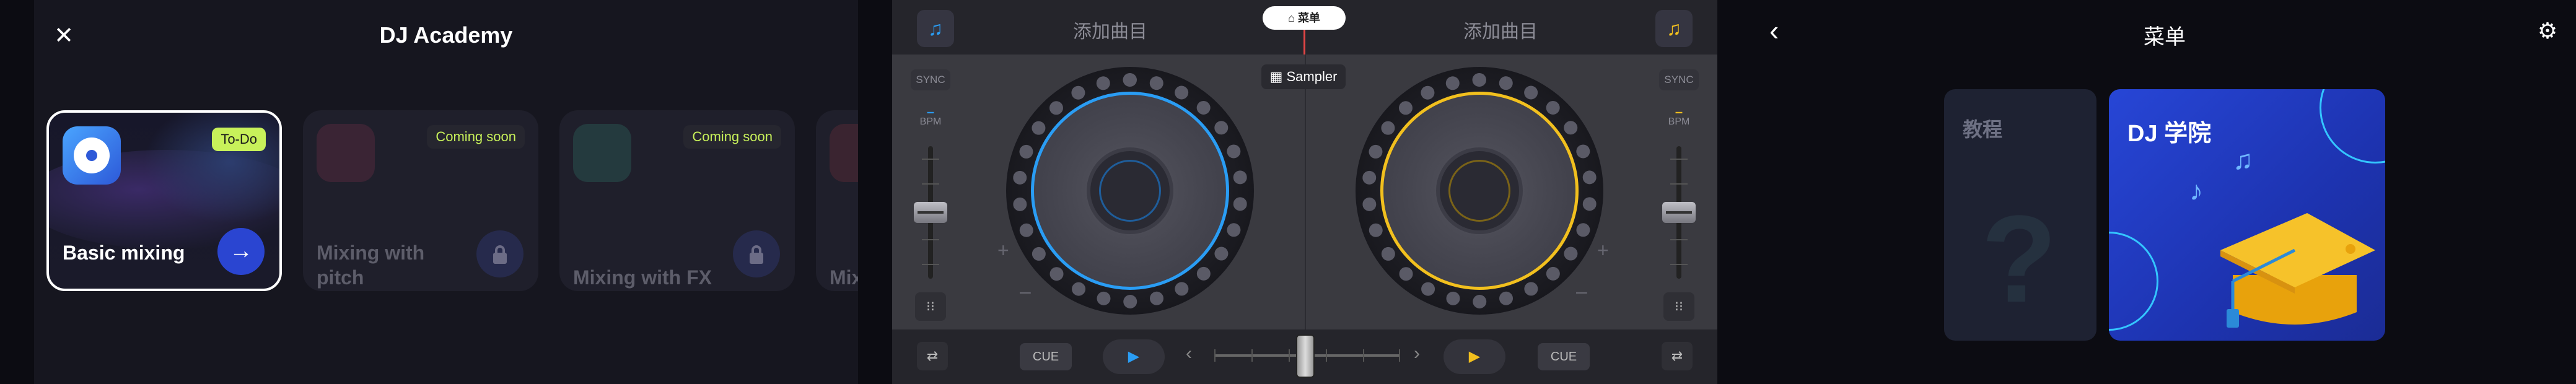 The image size is (2576, 384). I want to click on lesson-card-mixing-with-pitch: Coming soon Mixing with pitch, so click(420, 200).